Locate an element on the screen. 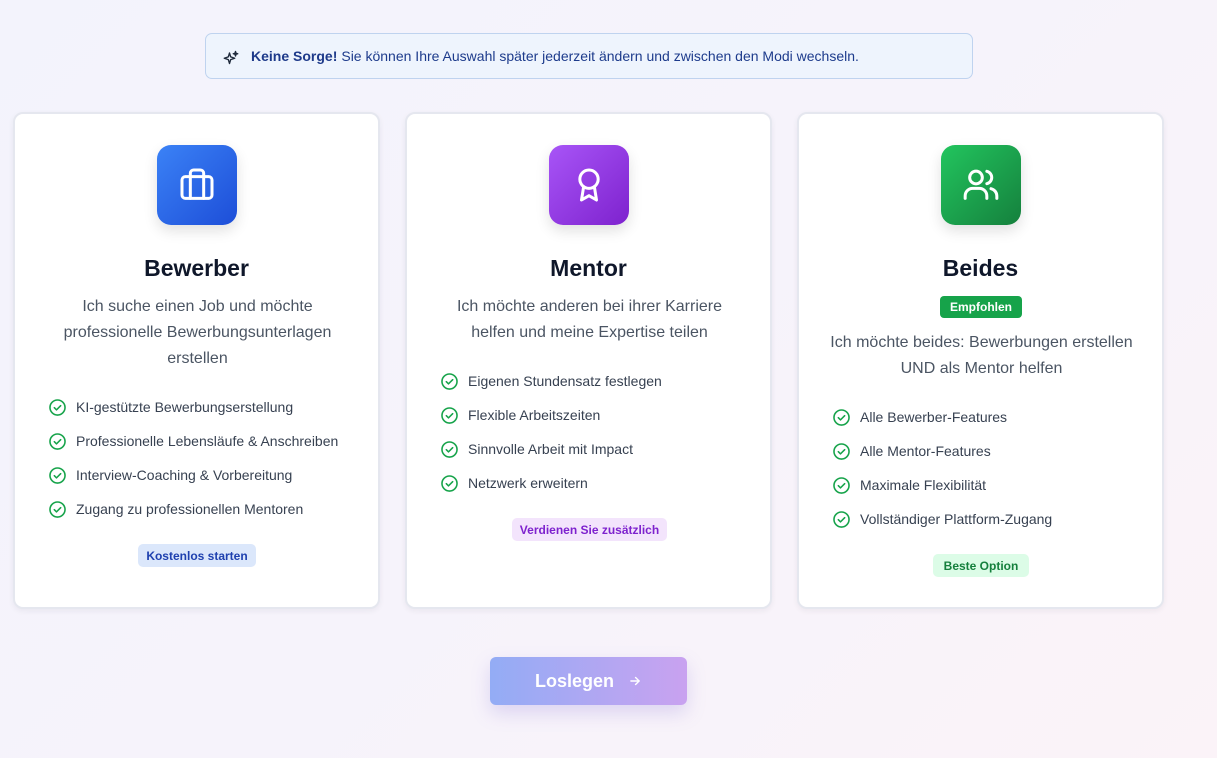 The image size is (1217, 758). feature-item: Sinnvolle Arbeit mit Impact is located at coordinates (551, 449).